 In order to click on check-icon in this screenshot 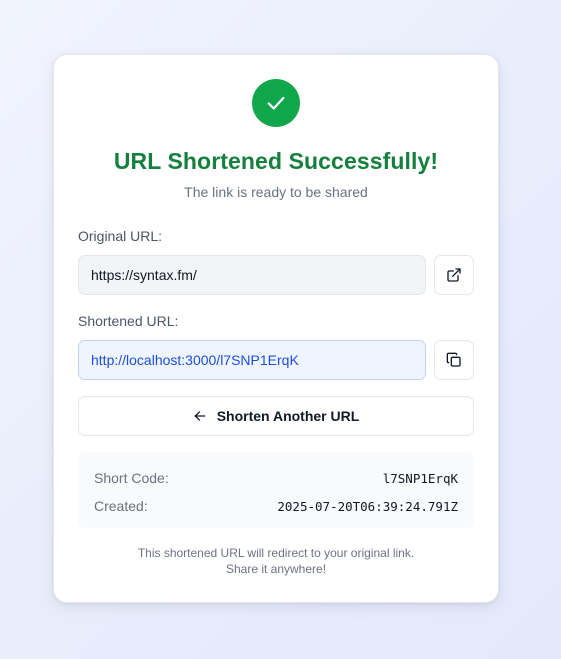, I will do `click(276, 103)`.